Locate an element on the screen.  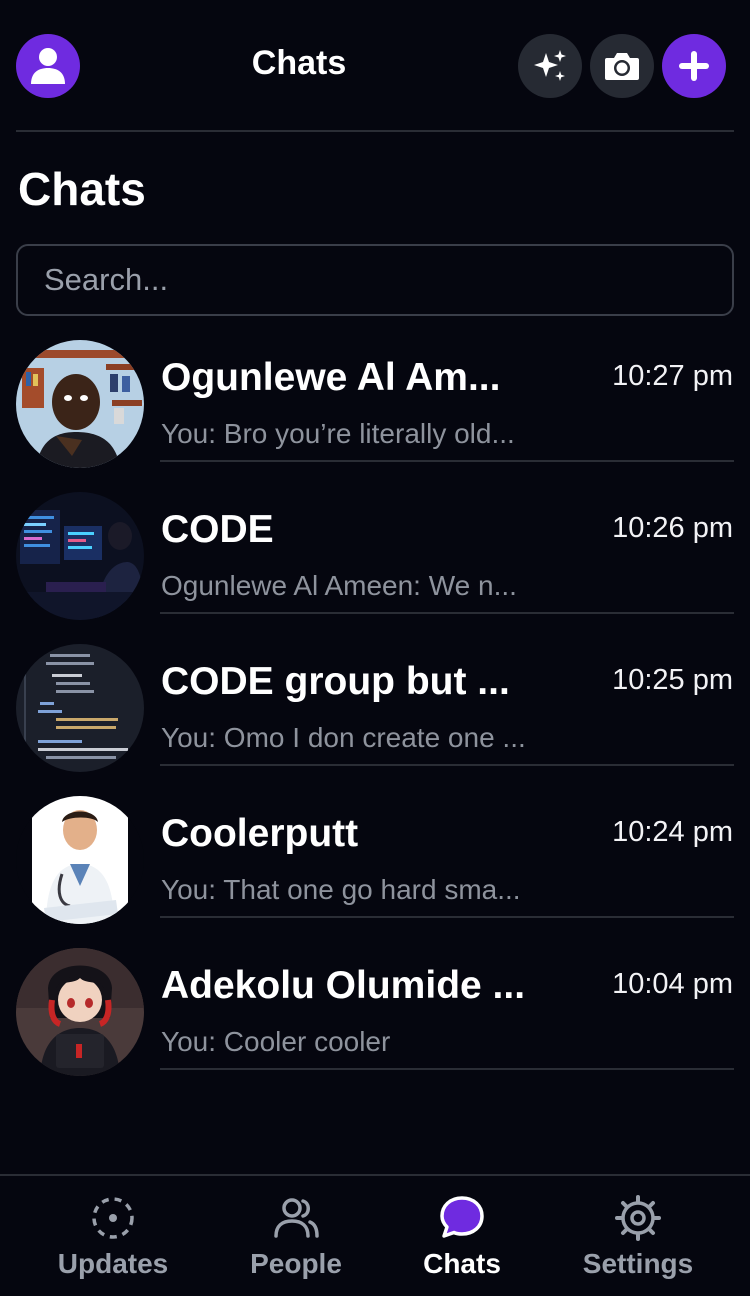
ai-sparkle-button is located at coordinates (550, 66).